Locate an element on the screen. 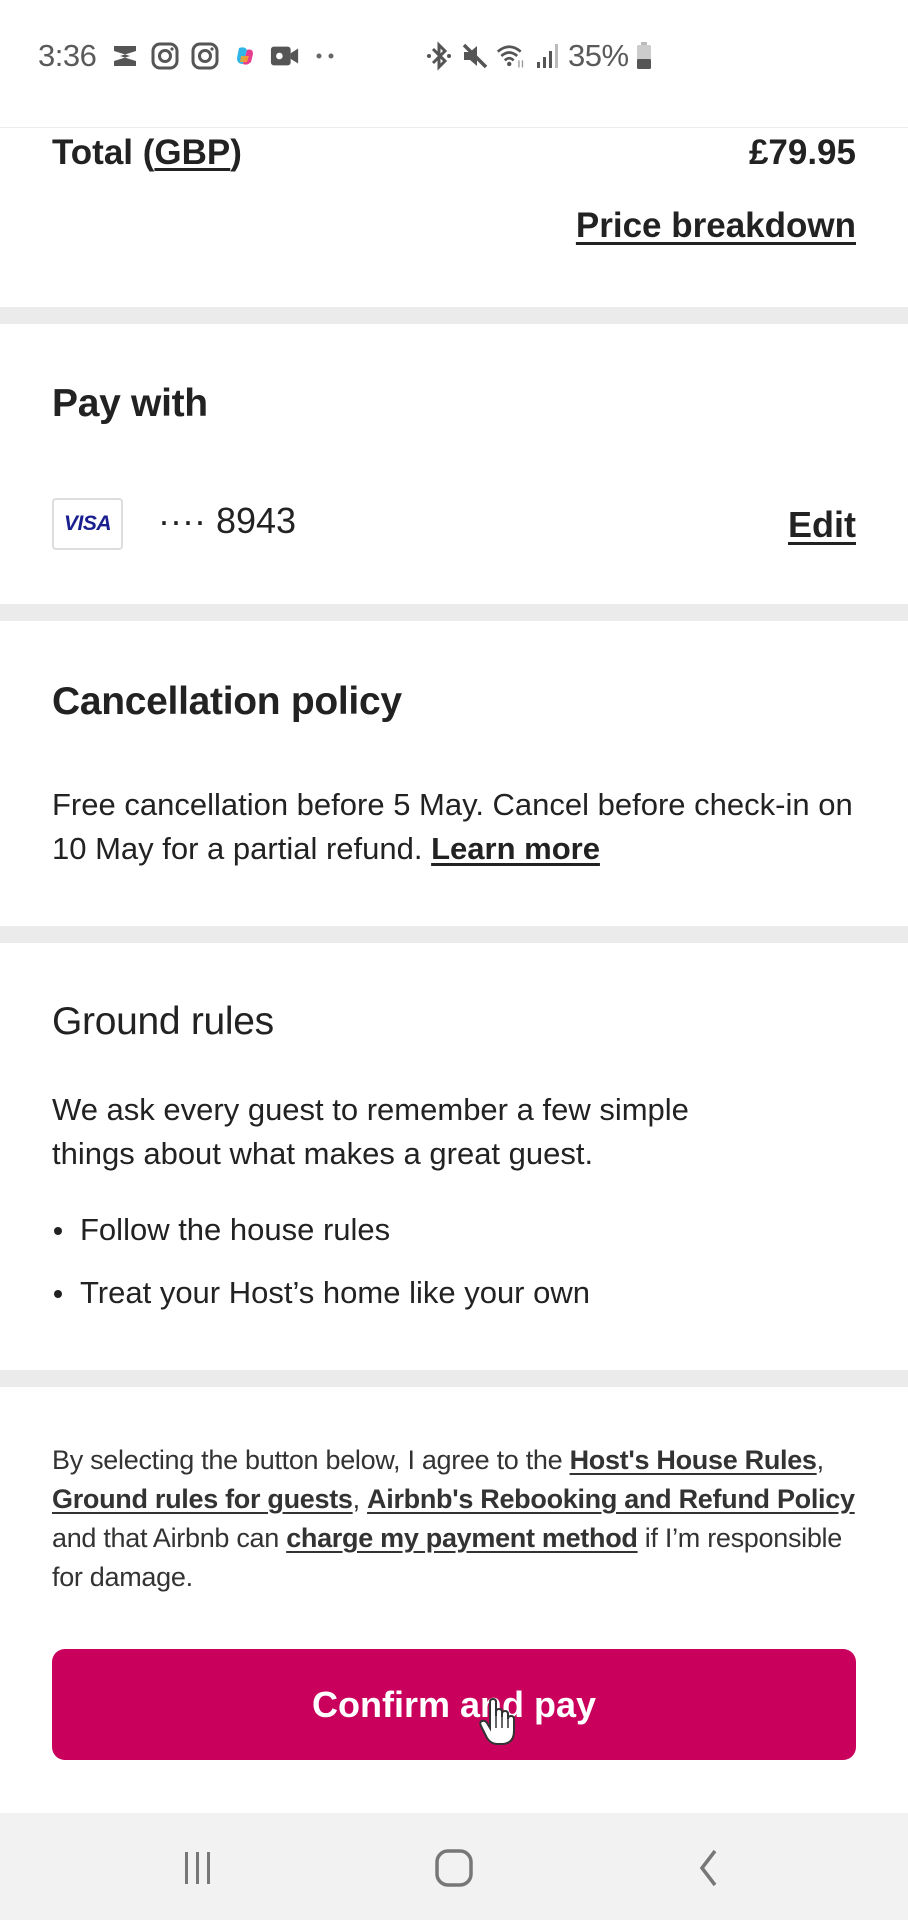 The width and height of the screenshot is (908, 1920). home-icon is located at coordinates (454, 1868).